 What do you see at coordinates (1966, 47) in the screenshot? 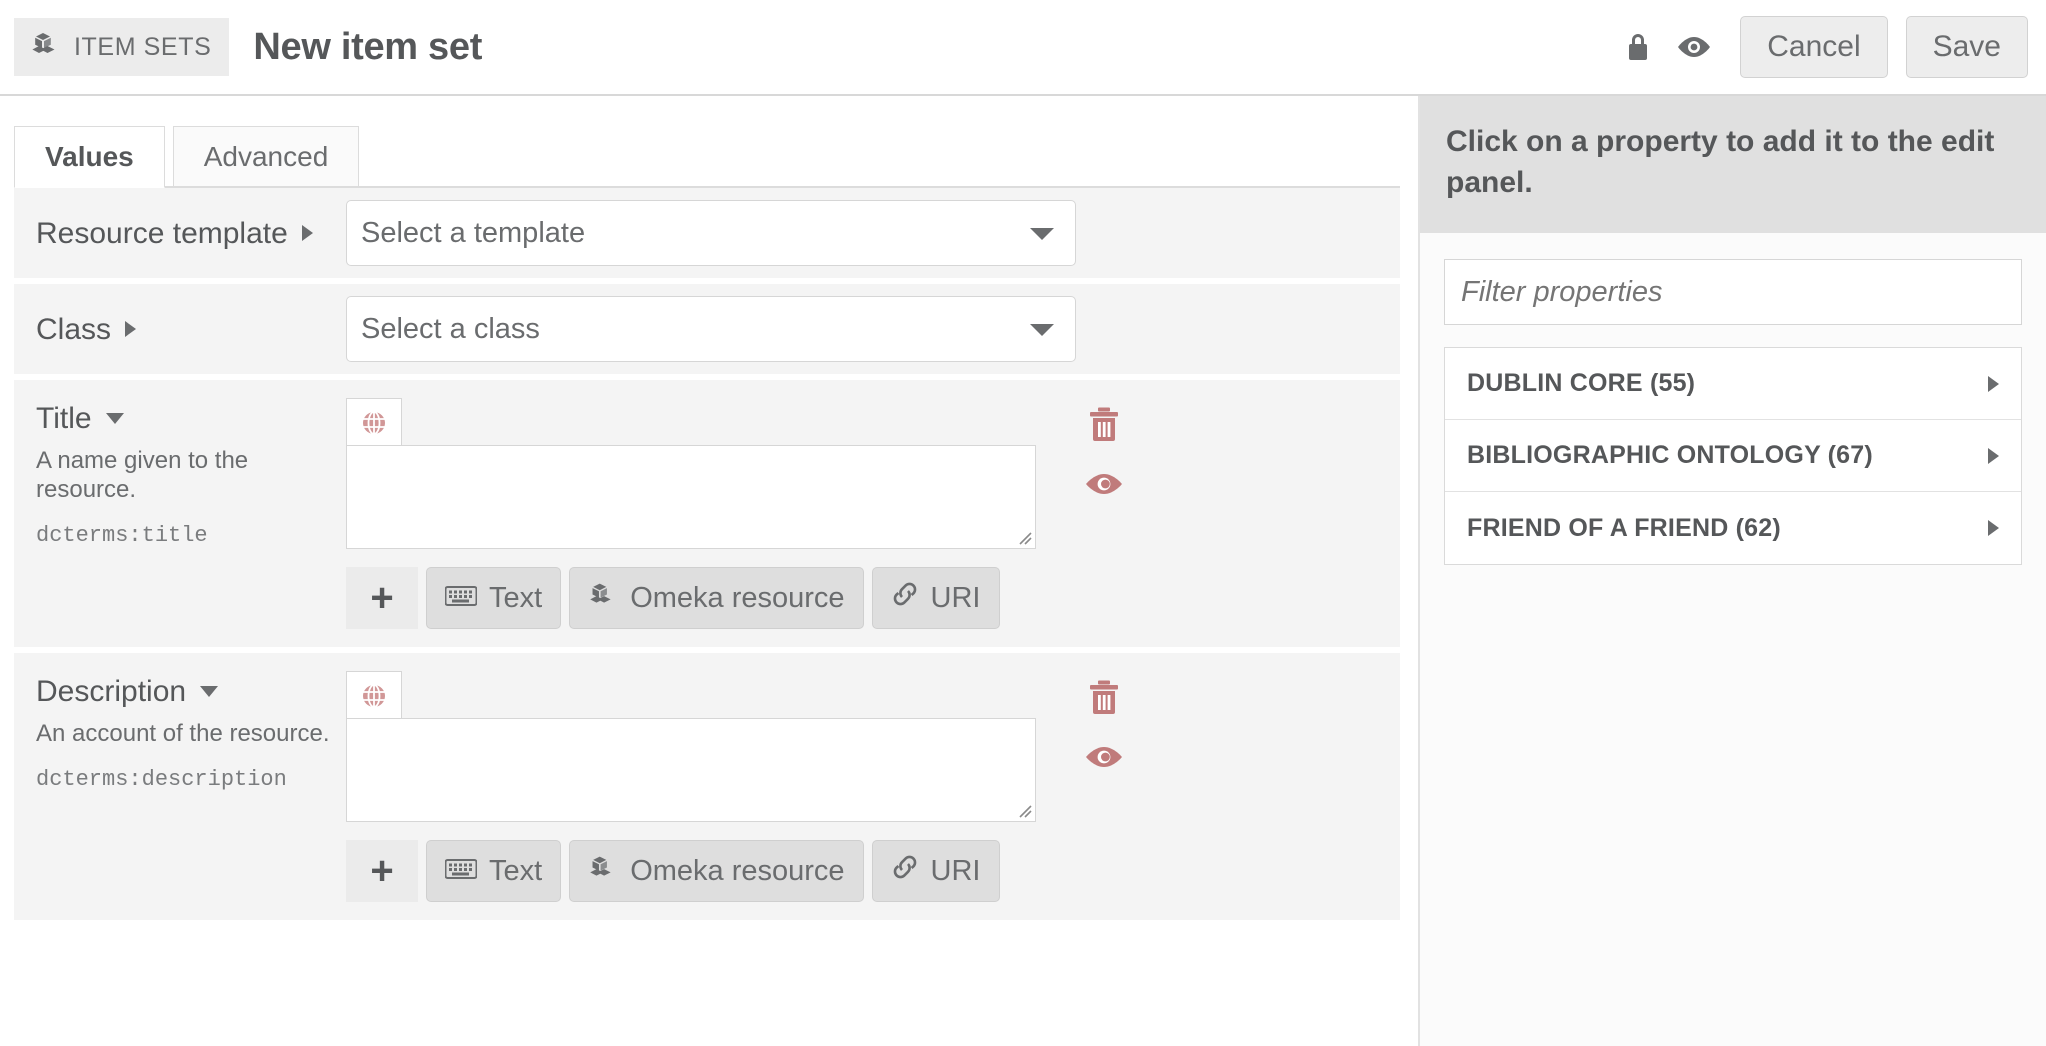
I see `save-button: Save` at bounding box center [1966, 47].